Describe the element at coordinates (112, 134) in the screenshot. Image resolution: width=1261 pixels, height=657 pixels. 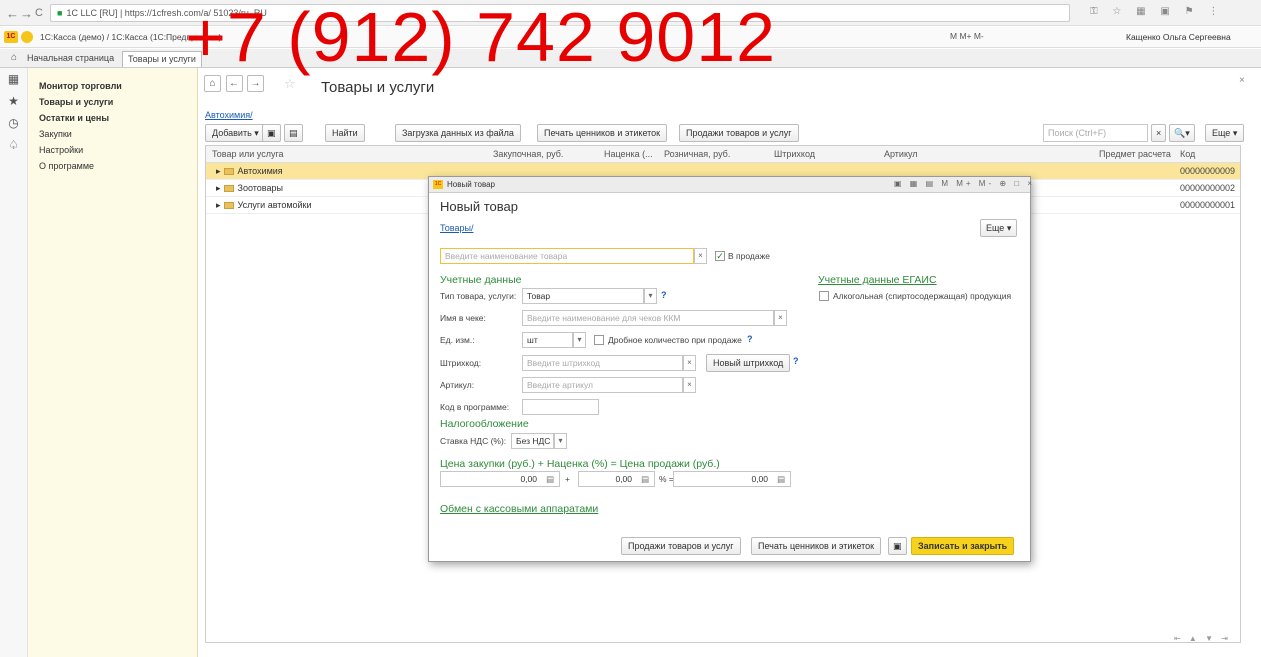
I see `section-purchases: Закупки` at that location.